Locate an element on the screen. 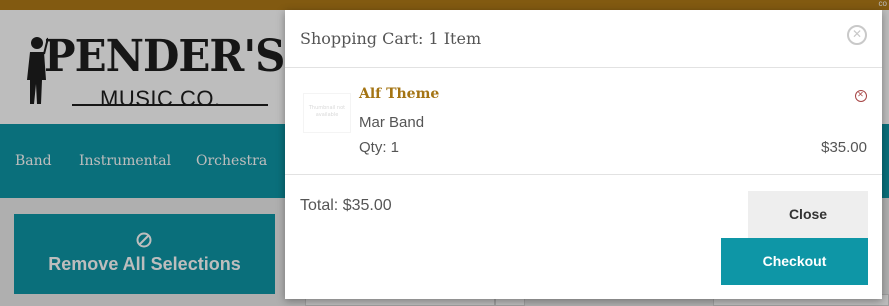 The image size is (889, 306). cart-title: Shopping Cart: 1 Item is located at coordinates (391, 38).